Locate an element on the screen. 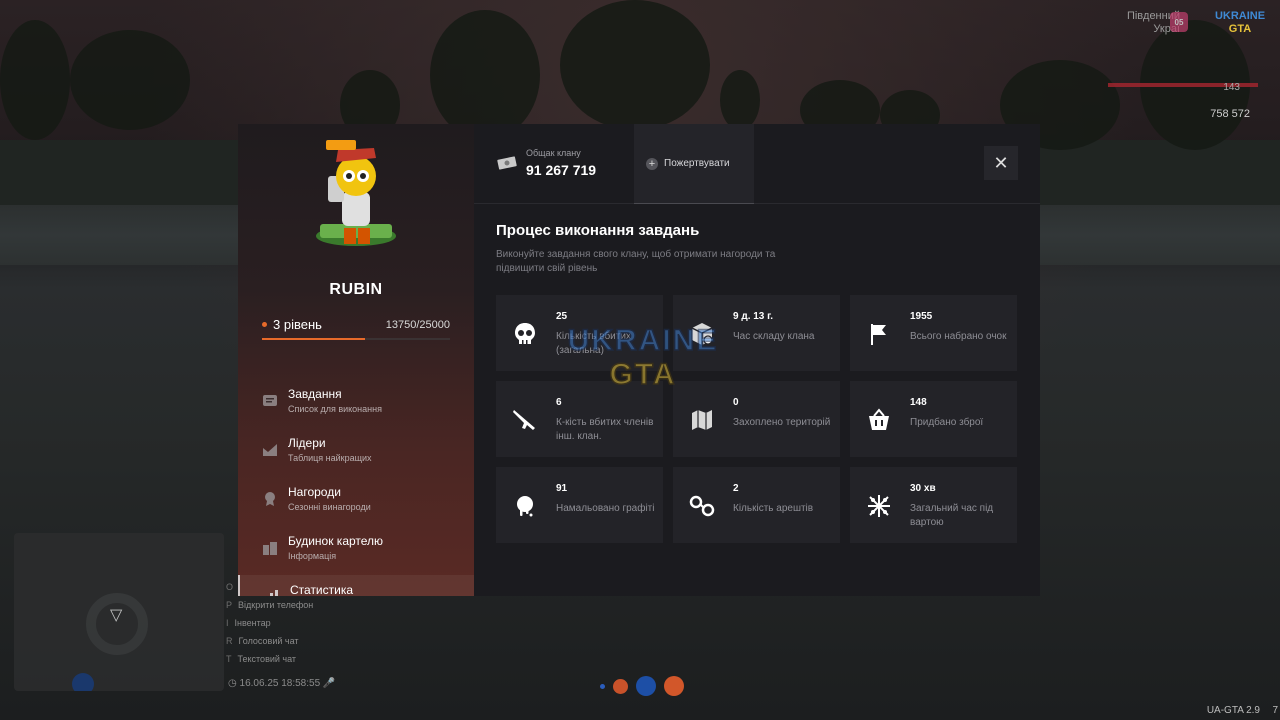 This screenshot has width=1280, height=720. logo-text: GTA is located at coordinates (1240, 29).